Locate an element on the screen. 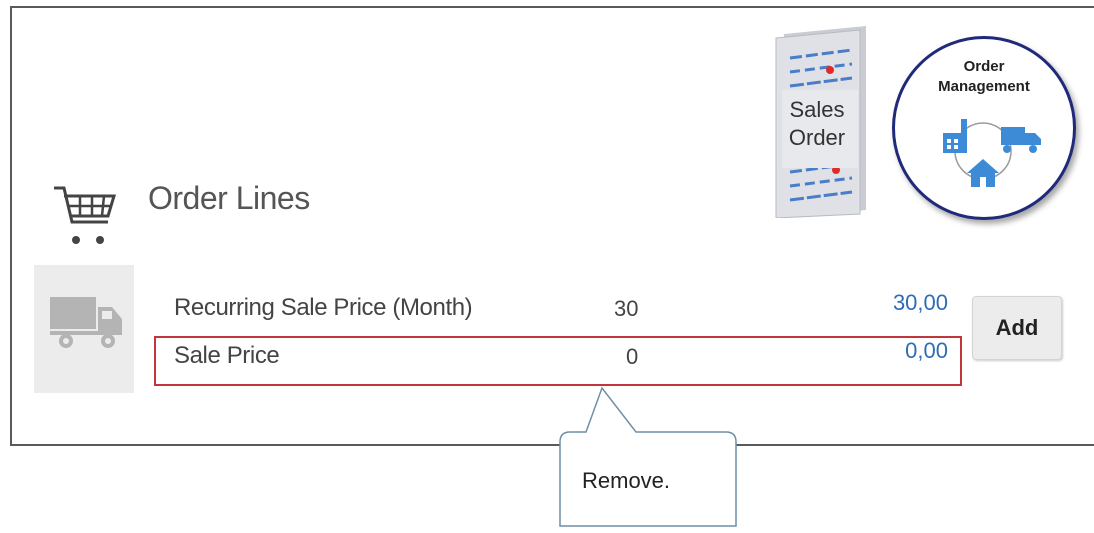  order-management-label-line1: Order is located at coordinates (984, 66).